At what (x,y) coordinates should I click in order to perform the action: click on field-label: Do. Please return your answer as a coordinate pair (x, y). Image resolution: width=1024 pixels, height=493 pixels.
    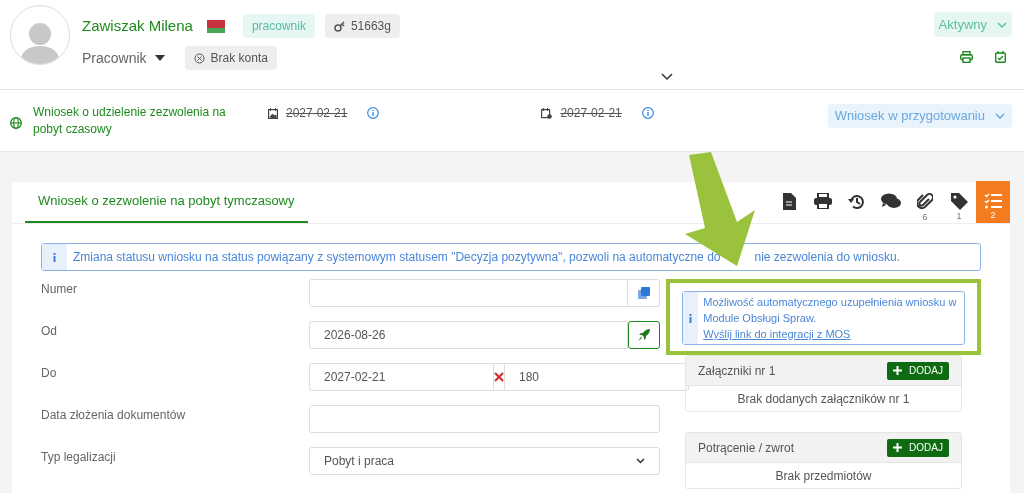
    Looking at the image, I should click on (49, 373).